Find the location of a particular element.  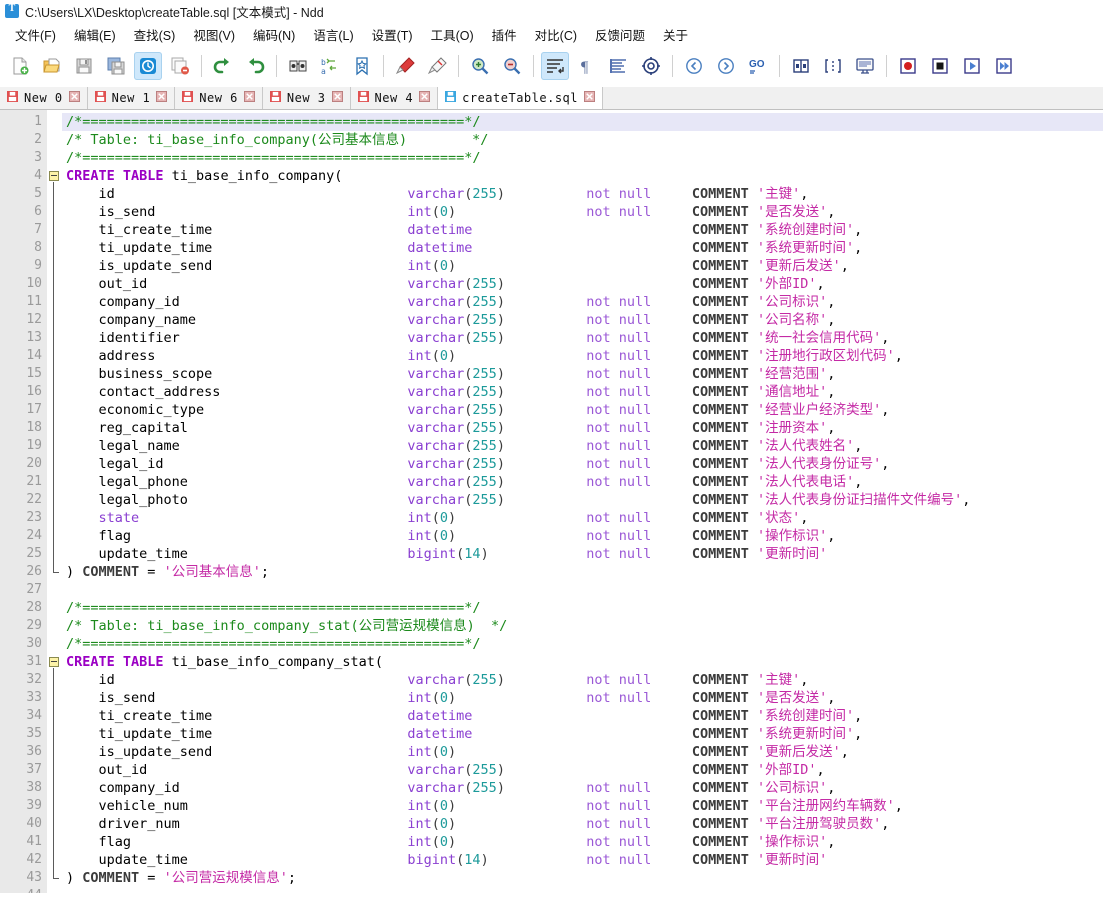

marker-clear-icon is located at coordinates (437, 66).